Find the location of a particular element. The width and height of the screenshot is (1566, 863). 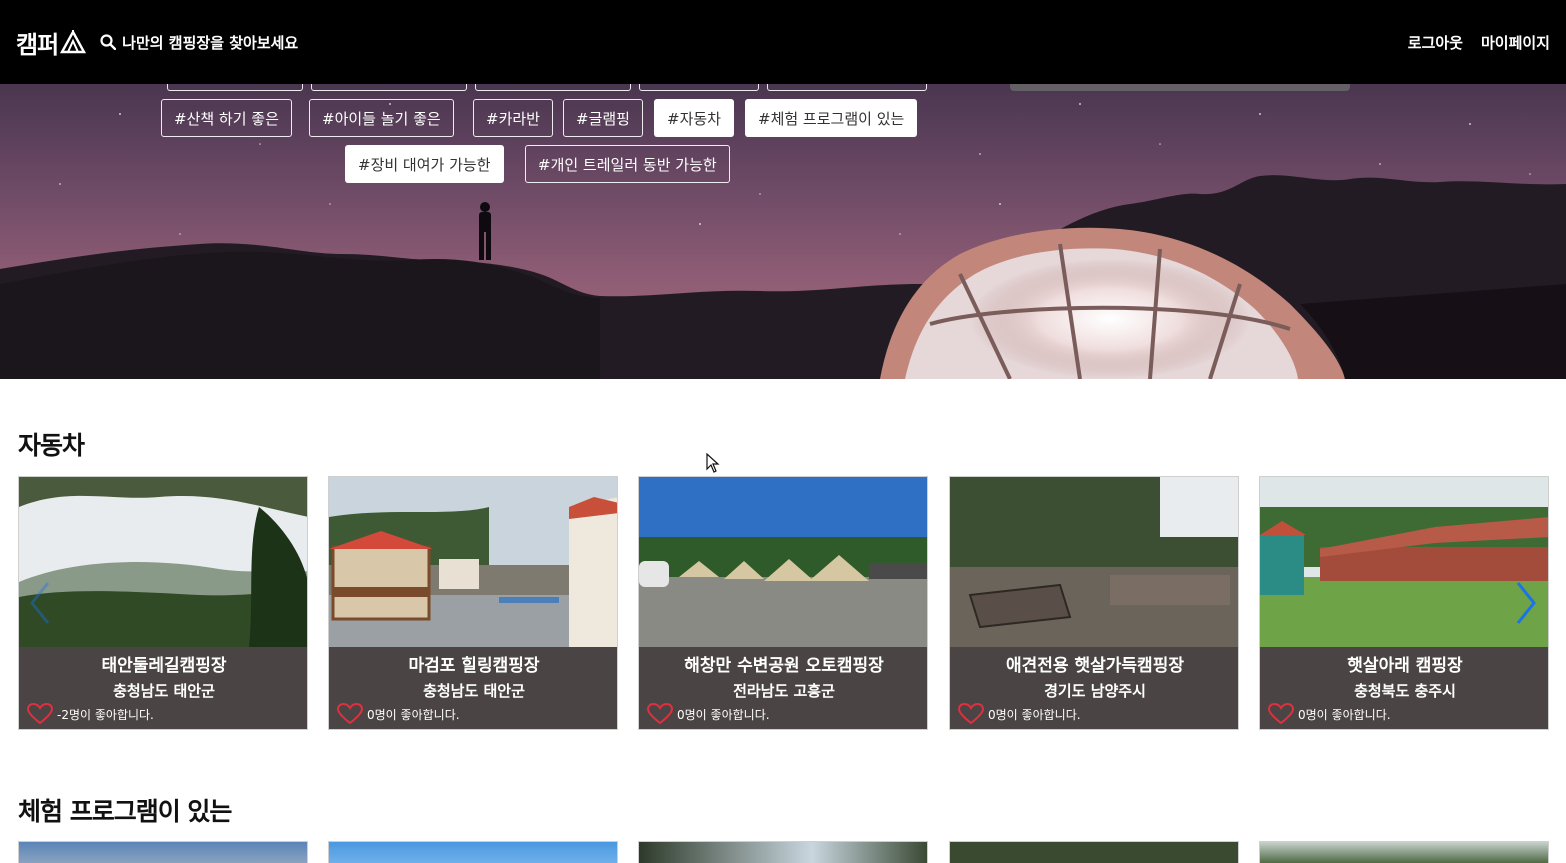

campsite-name: 애견전용 햇살가득캠핑장 is located at coordinates (1095, 666).